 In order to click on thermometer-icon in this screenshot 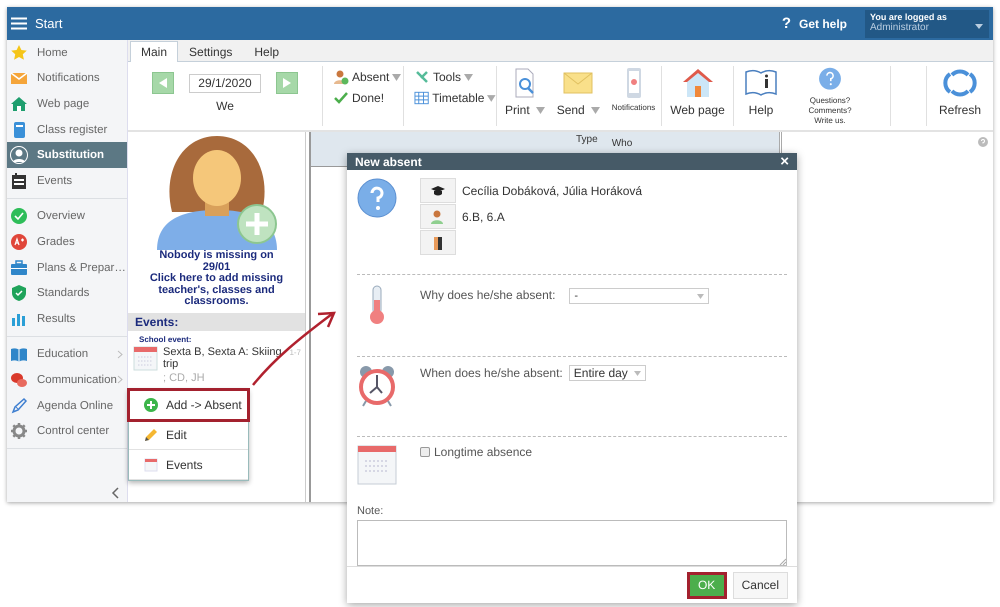, I will do `click(377, 305)`.